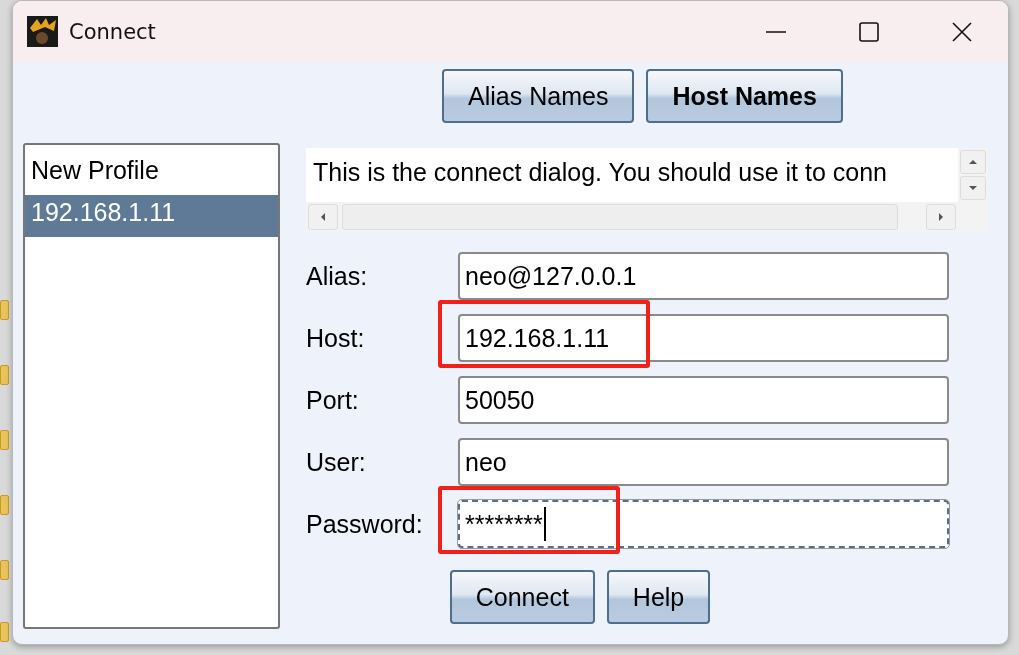 This screenshot has width=1019, height=655. I want to click on scroll-down-button, so click(973, 188).